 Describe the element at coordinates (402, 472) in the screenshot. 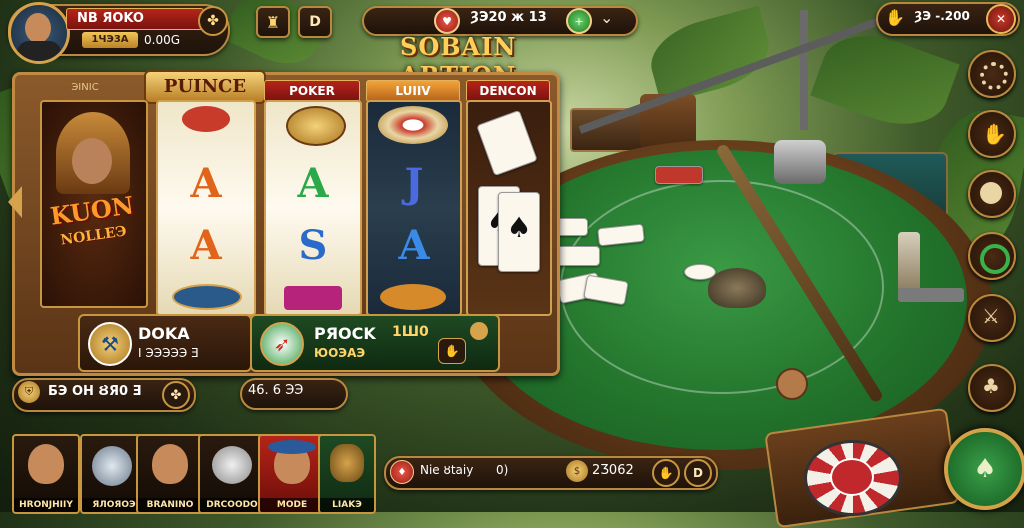

I see `fire-icon: ♦` at that location.